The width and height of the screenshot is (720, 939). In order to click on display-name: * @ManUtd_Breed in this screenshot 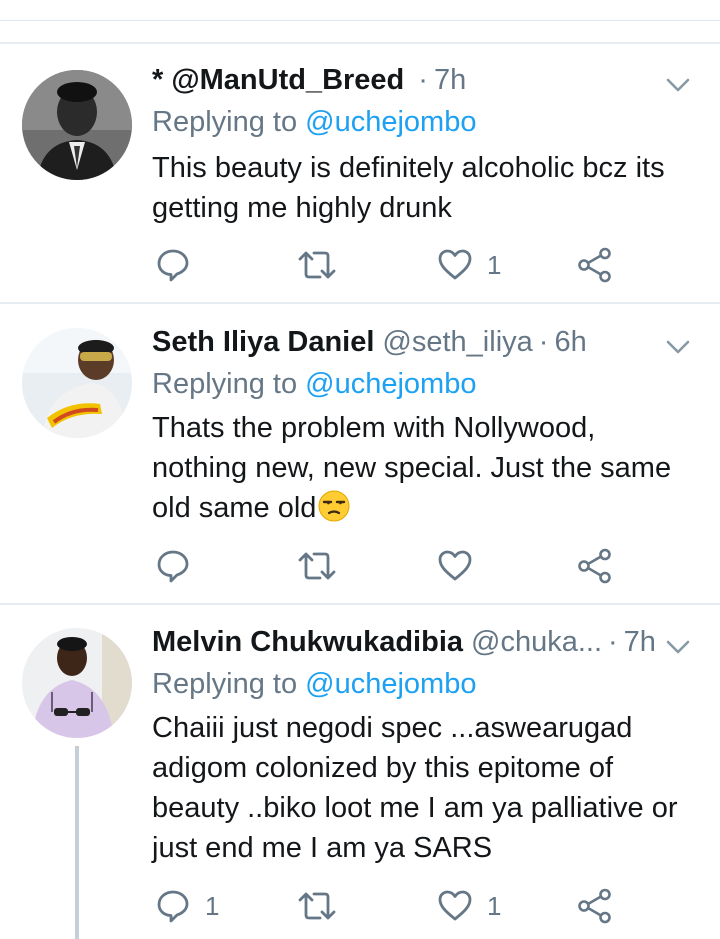, I will do `click(278, 80)`.